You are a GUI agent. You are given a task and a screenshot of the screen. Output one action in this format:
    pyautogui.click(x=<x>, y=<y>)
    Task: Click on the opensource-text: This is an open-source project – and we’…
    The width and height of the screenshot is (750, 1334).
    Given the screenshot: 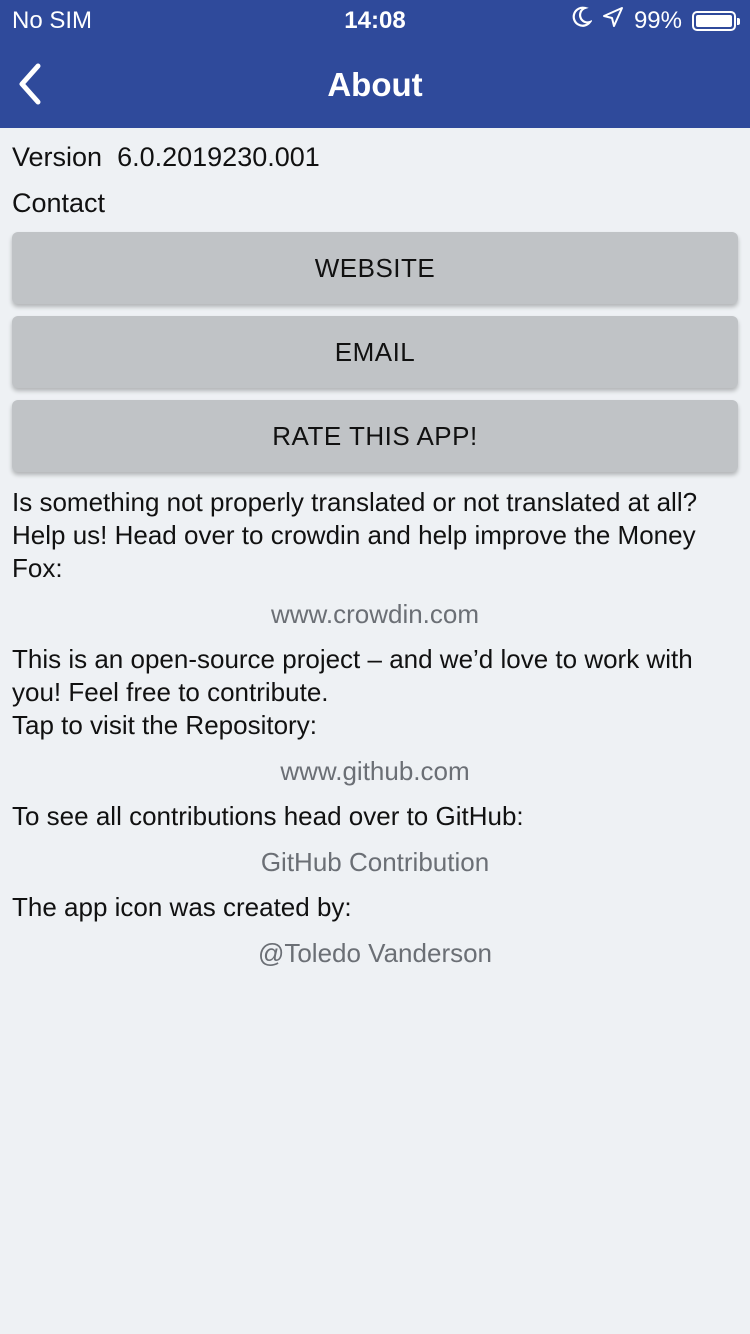 What is the action you would take?
    pyautogui.click(x=375, y=692)
    